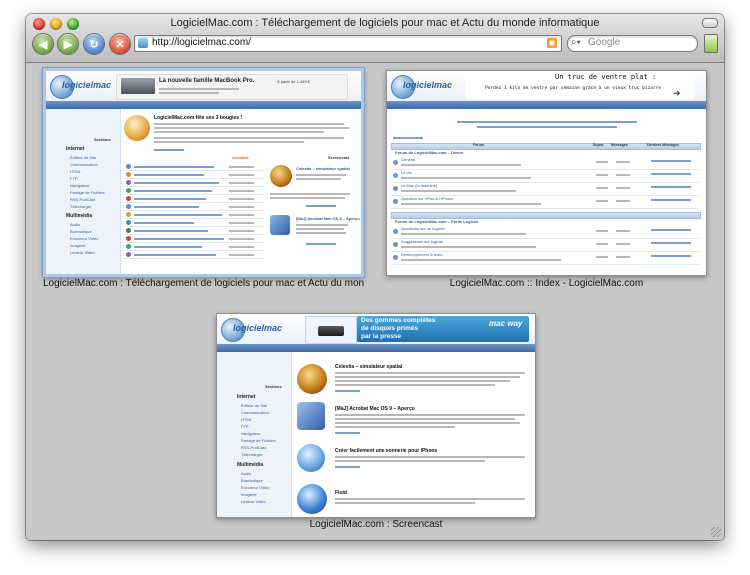 This screenshot has width=750, height=575. I want to click on reload-button: ↻, so click(94, 44).